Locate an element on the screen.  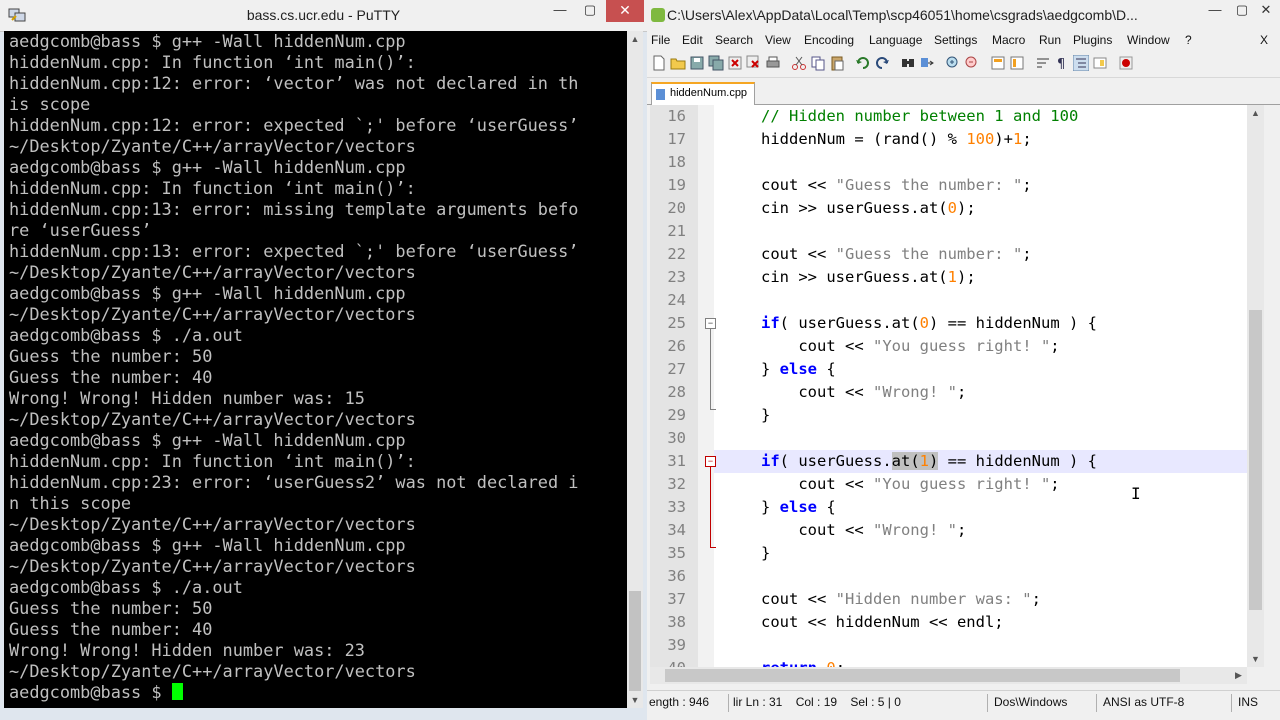
code-line: 34 cout << "Wrong! "; is located at coordinates (948, 530).